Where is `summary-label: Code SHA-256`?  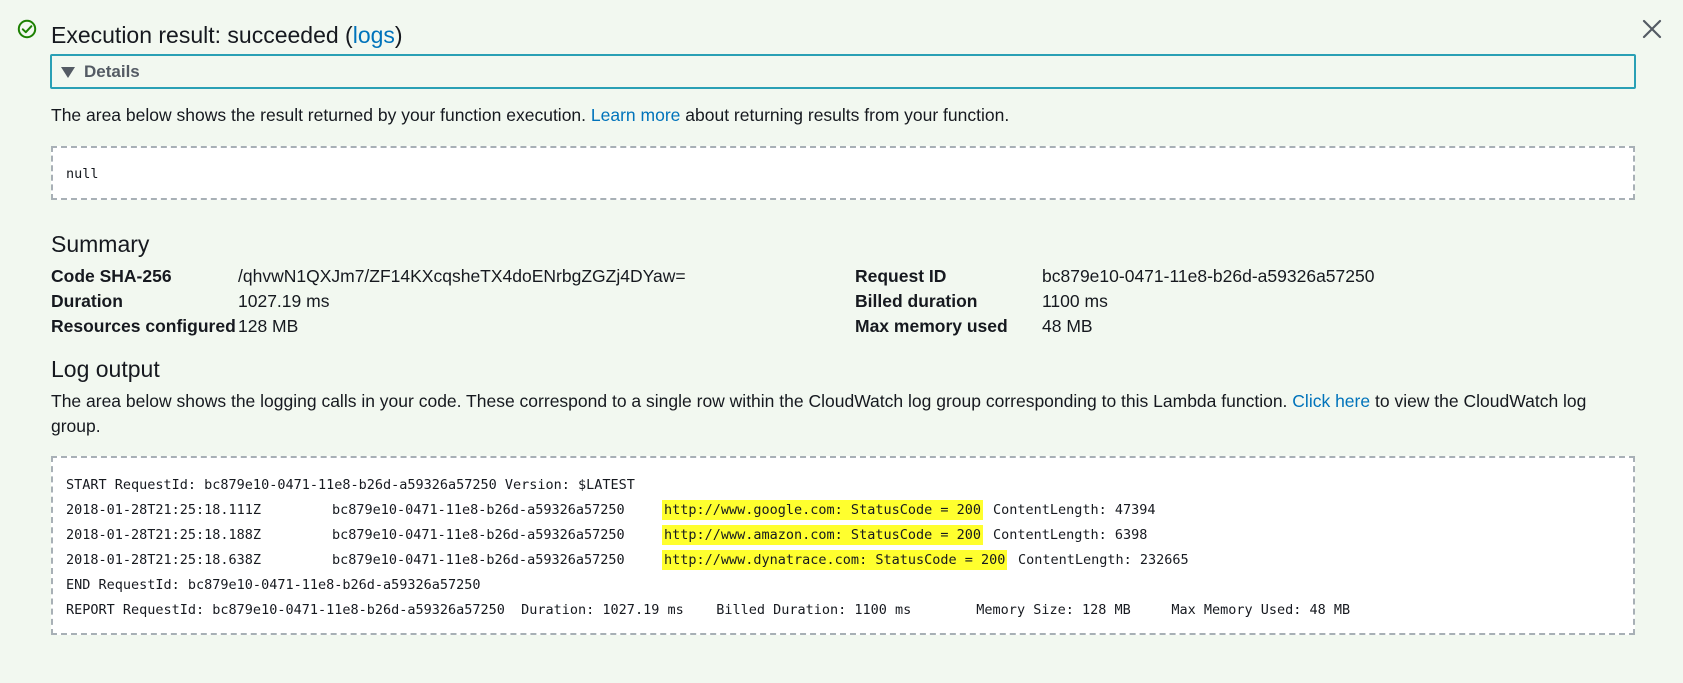 summary-label: Code SHA-256 is located at coordinates (111, 276).